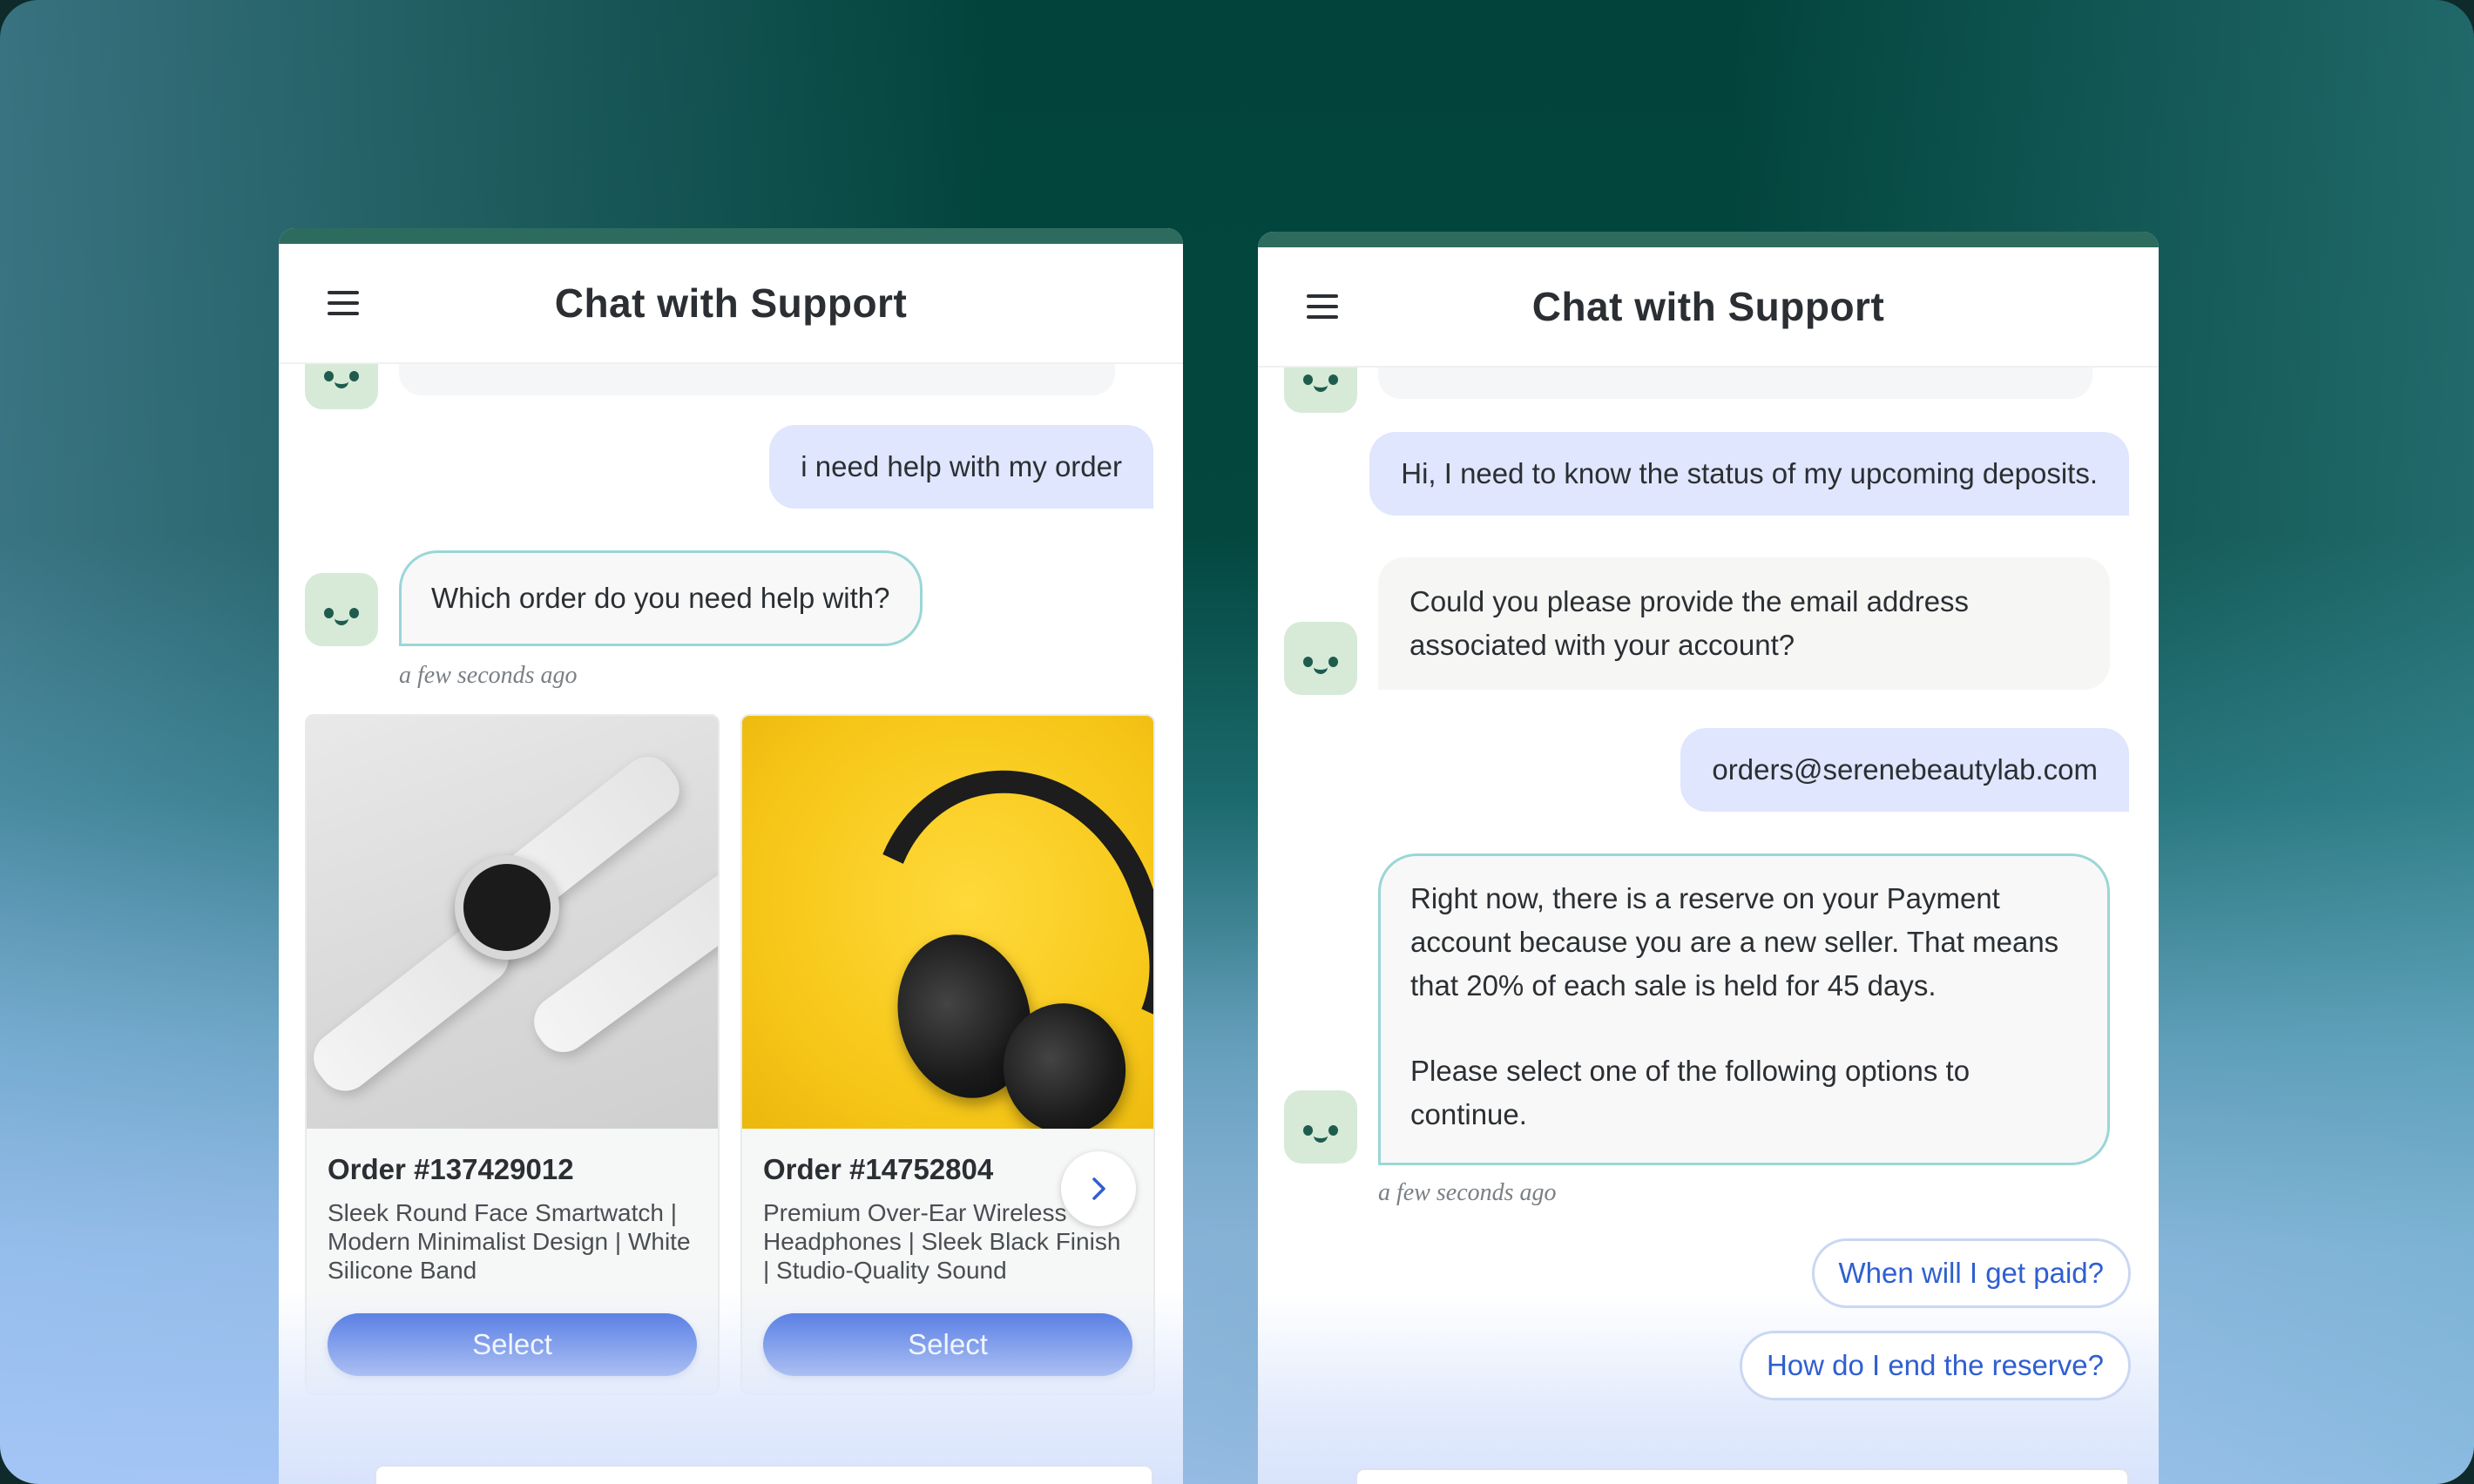 Image resolution: width=2474 pixels, height=1484 pixels. Describe the element at coordinates (1098, 1188) in the screenshot. I see `chevron-right-icon` at that location.